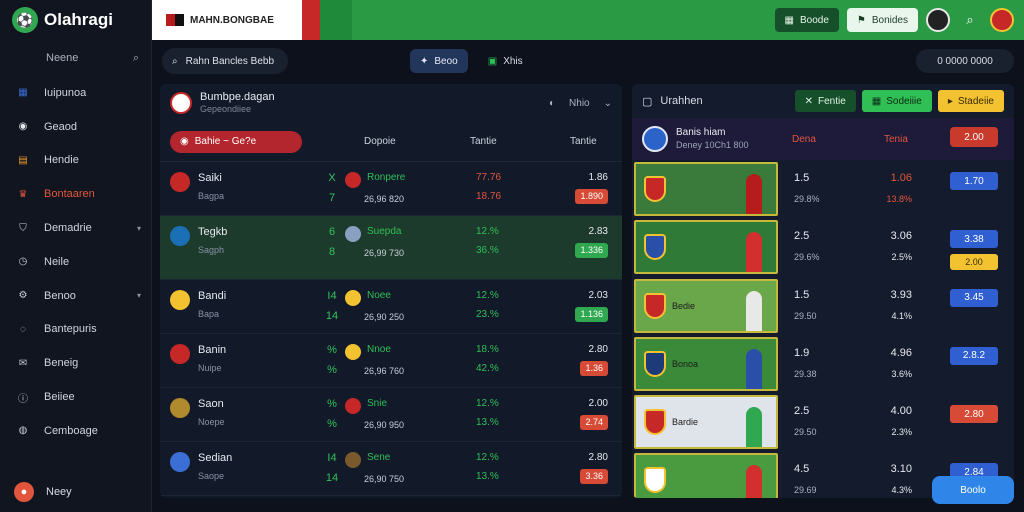 This screenshot has height=512, width=1024. I want to click on odds-button: 1.890, so click(591, 196).